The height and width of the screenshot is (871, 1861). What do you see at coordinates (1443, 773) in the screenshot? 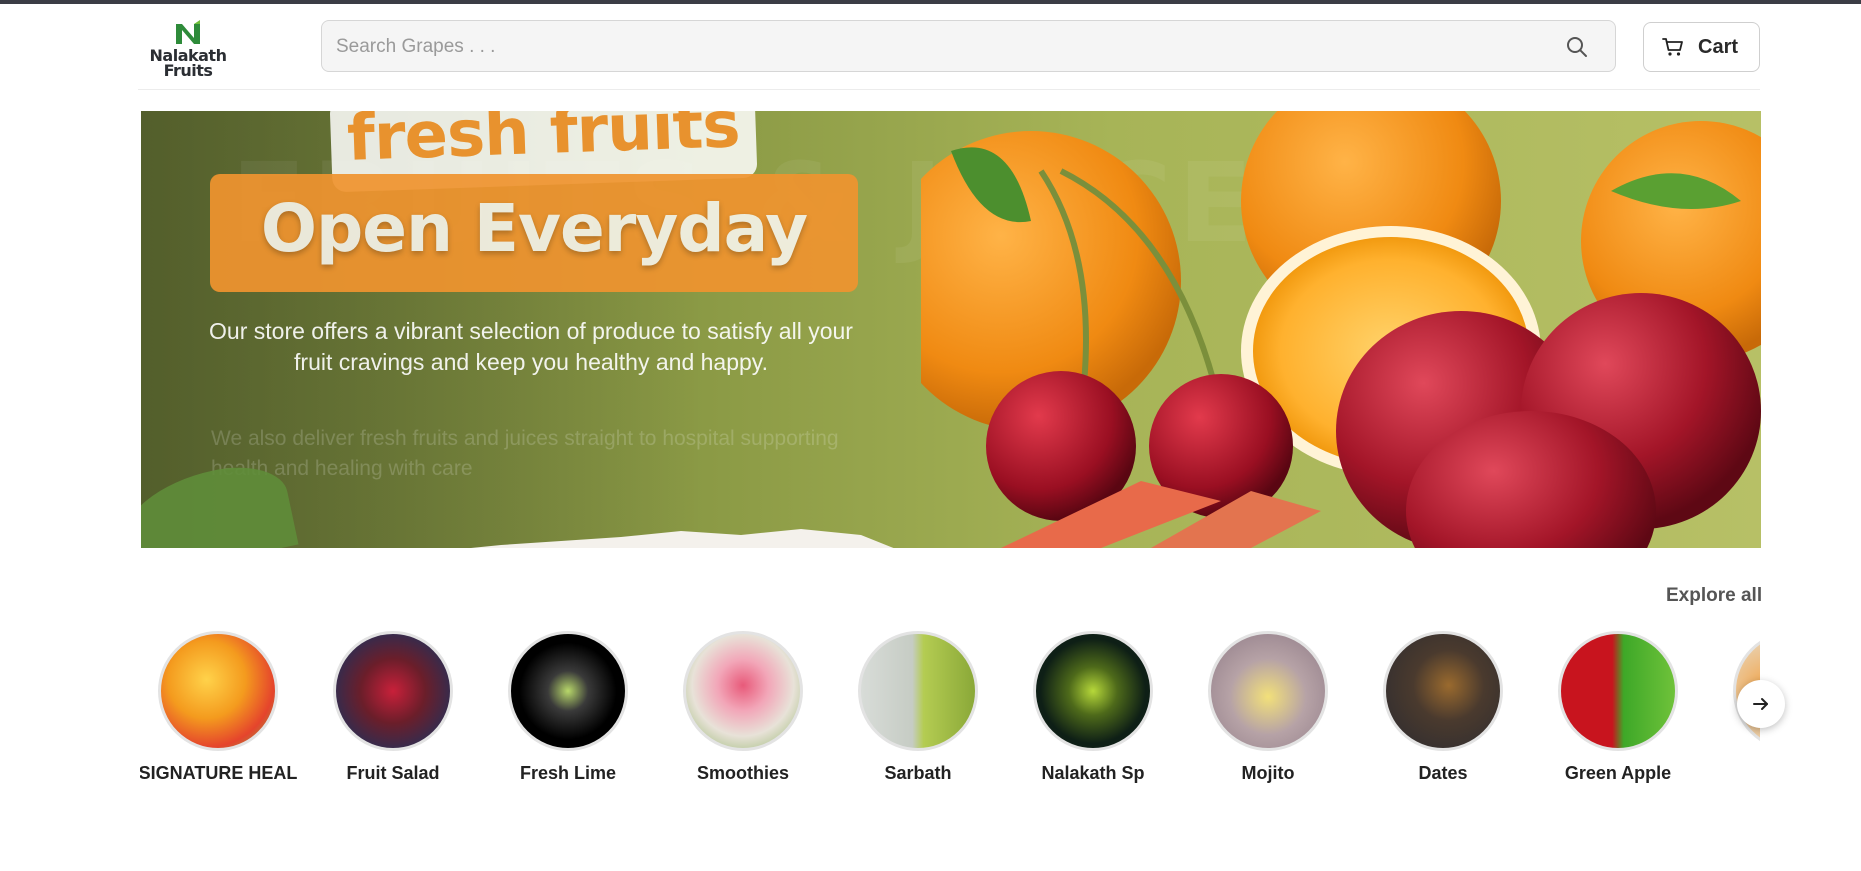
I see `category-name: Dates` at bounding box center [1443, 773].